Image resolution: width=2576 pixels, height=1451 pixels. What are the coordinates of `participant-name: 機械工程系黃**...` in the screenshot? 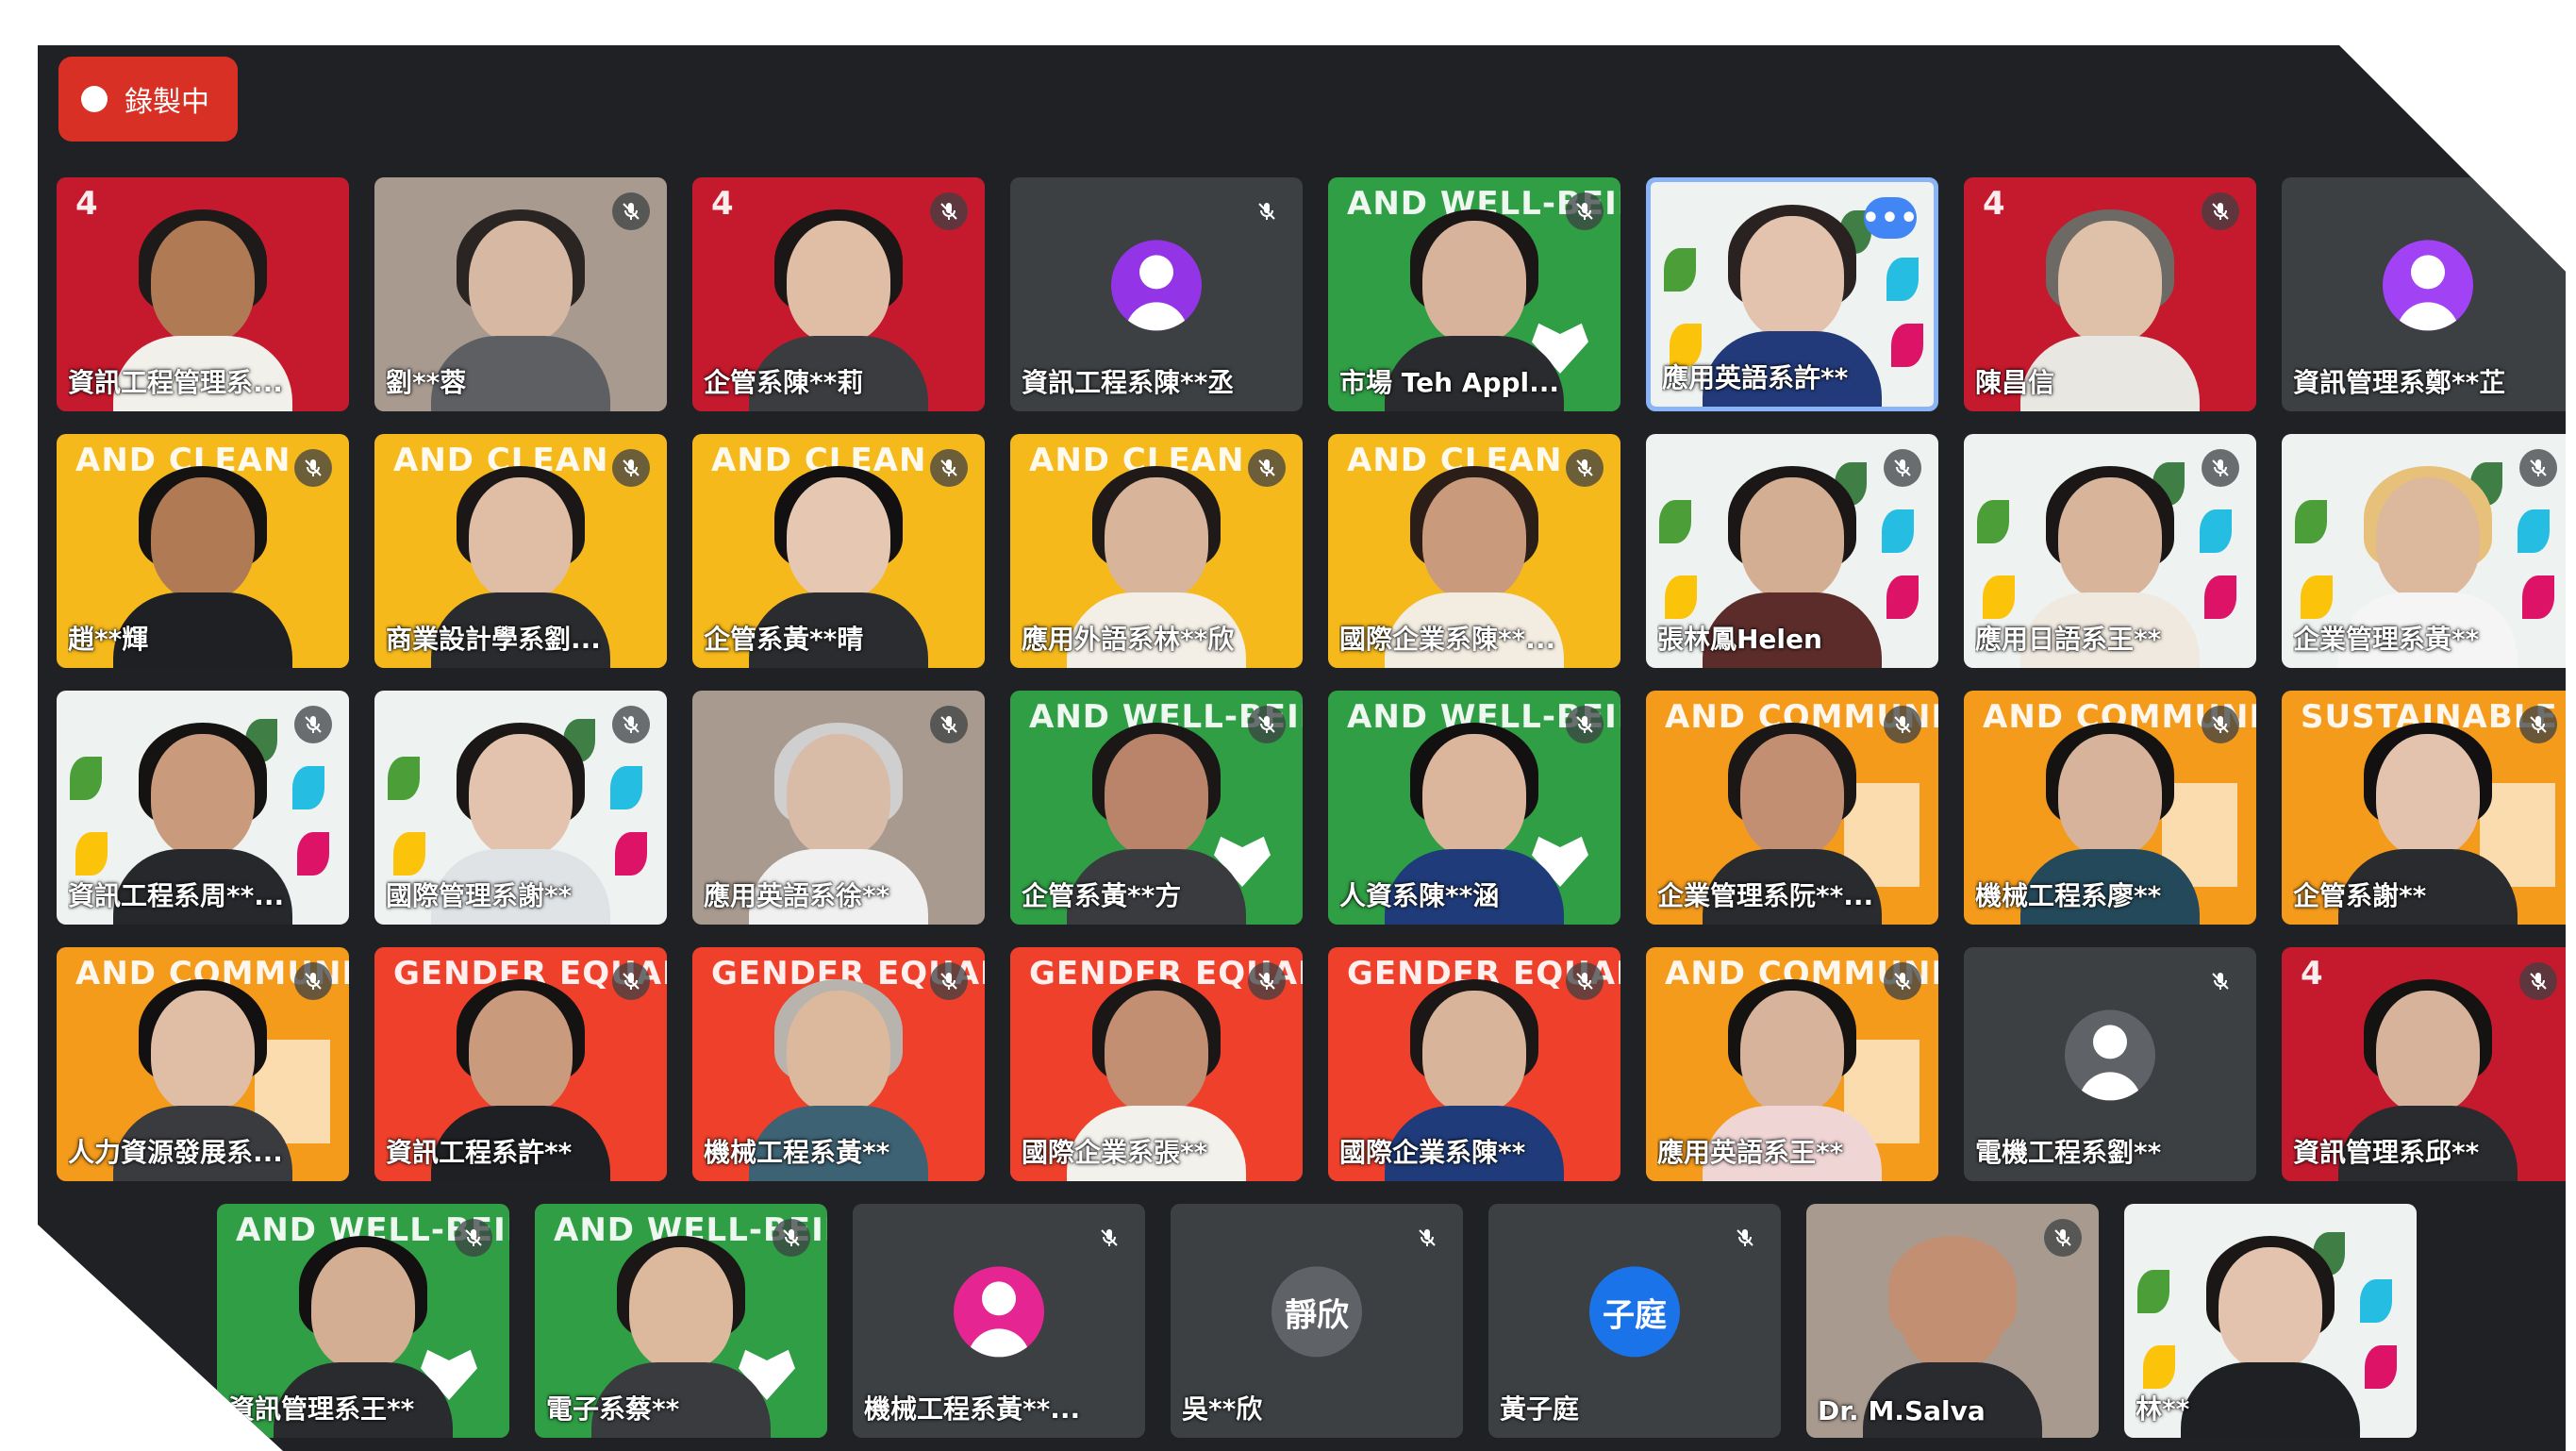 It's located at (972, 1409).